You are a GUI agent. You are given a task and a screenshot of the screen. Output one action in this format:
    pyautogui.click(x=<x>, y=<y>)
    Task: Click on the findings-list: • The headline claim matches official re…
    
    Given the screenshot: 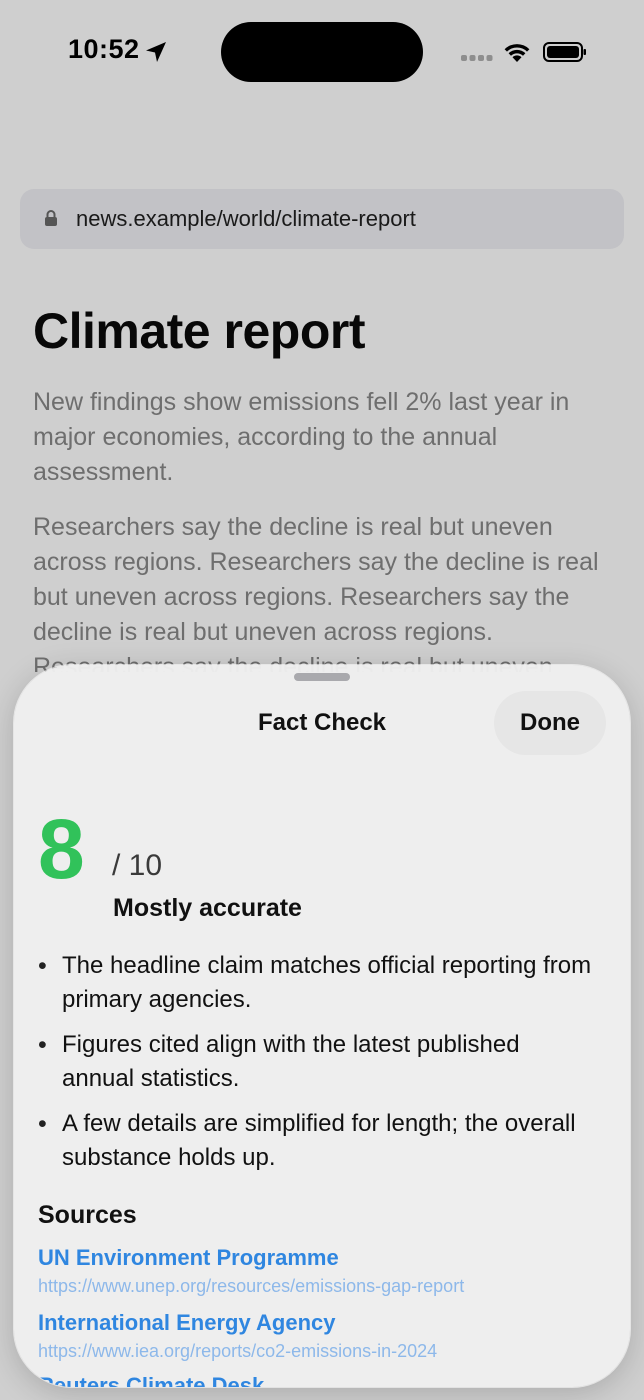 What is the action you would take?
    pyautogui.click(x=318, y=1067)
    